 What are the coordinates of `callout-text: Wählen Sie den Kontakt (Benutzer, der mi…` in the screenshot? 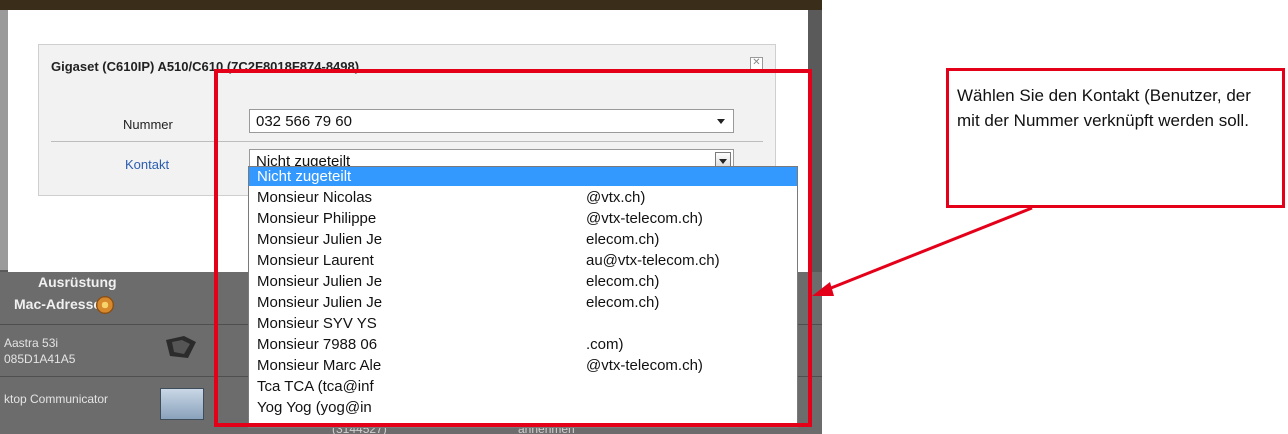 It's located at (1104, 108).